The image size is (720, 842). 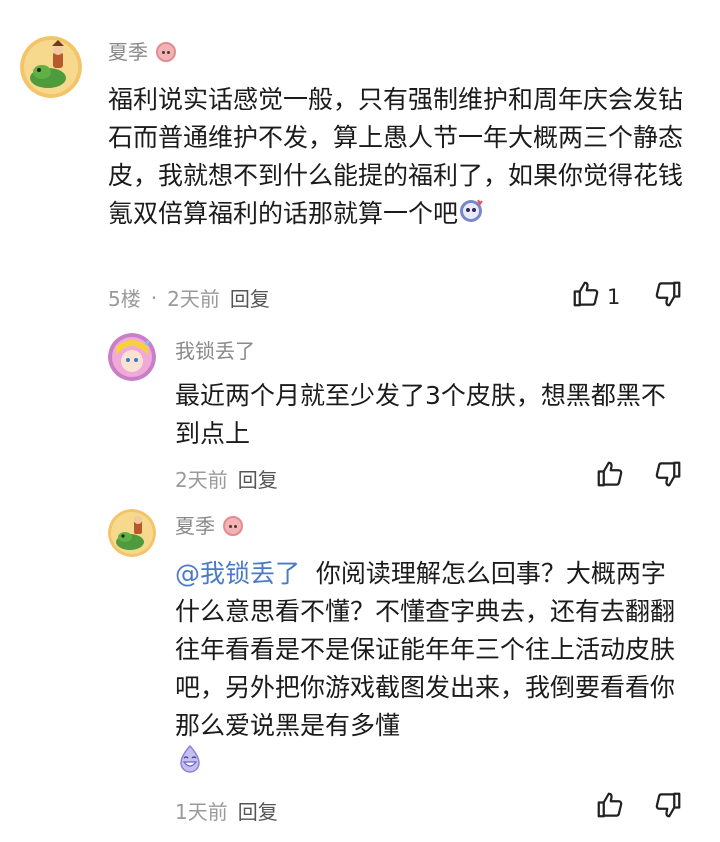 I want to click on like-count: 1, so click(x=614, y=296).